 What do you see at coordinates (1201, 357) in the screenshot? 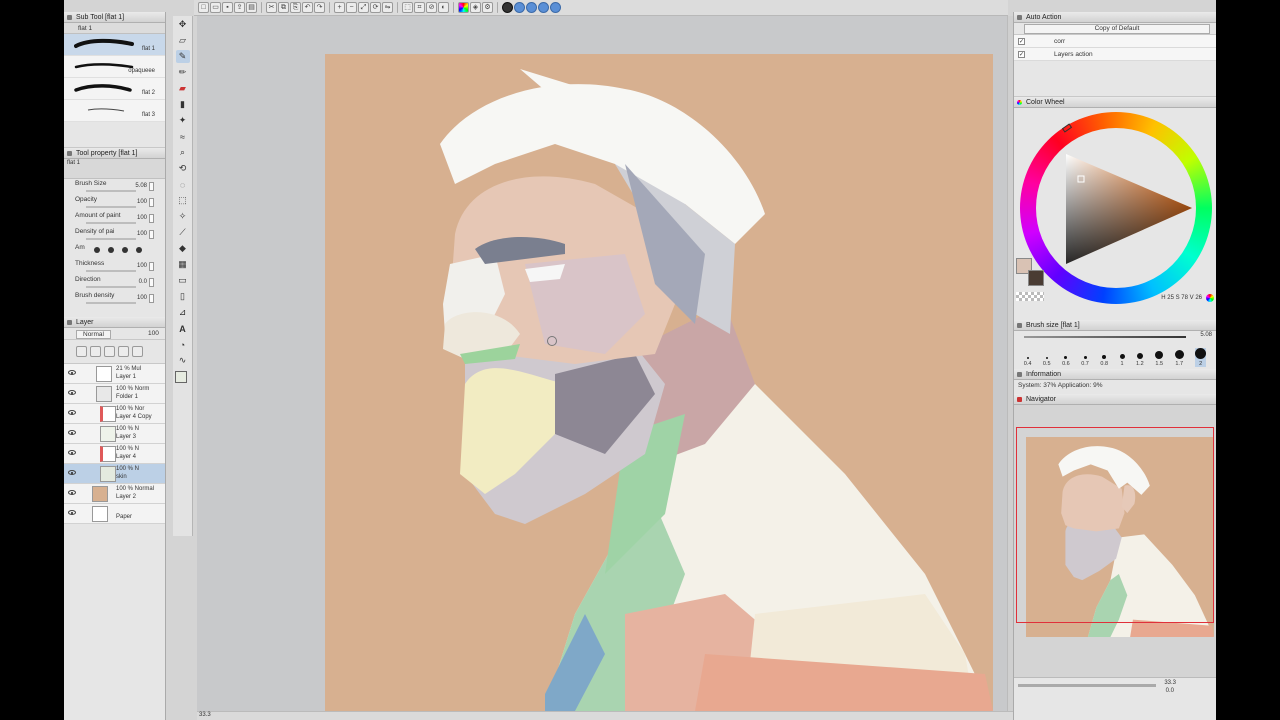
I see `size-preset: 2` at bounding box center [1201, 357].